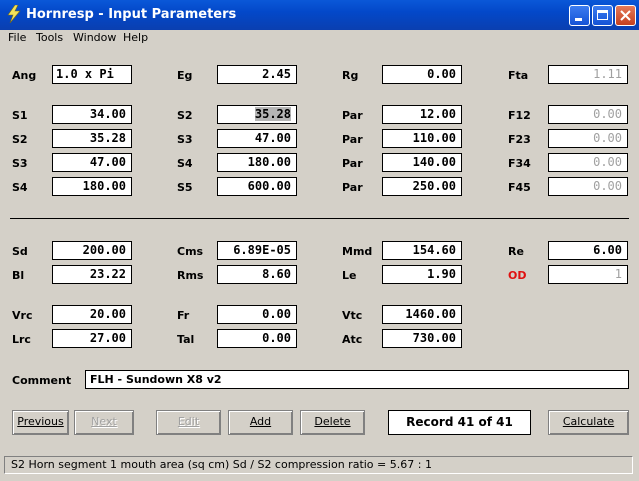 This screenshot has width=639, height=481. I want to click on close-button, so click(625, 15).